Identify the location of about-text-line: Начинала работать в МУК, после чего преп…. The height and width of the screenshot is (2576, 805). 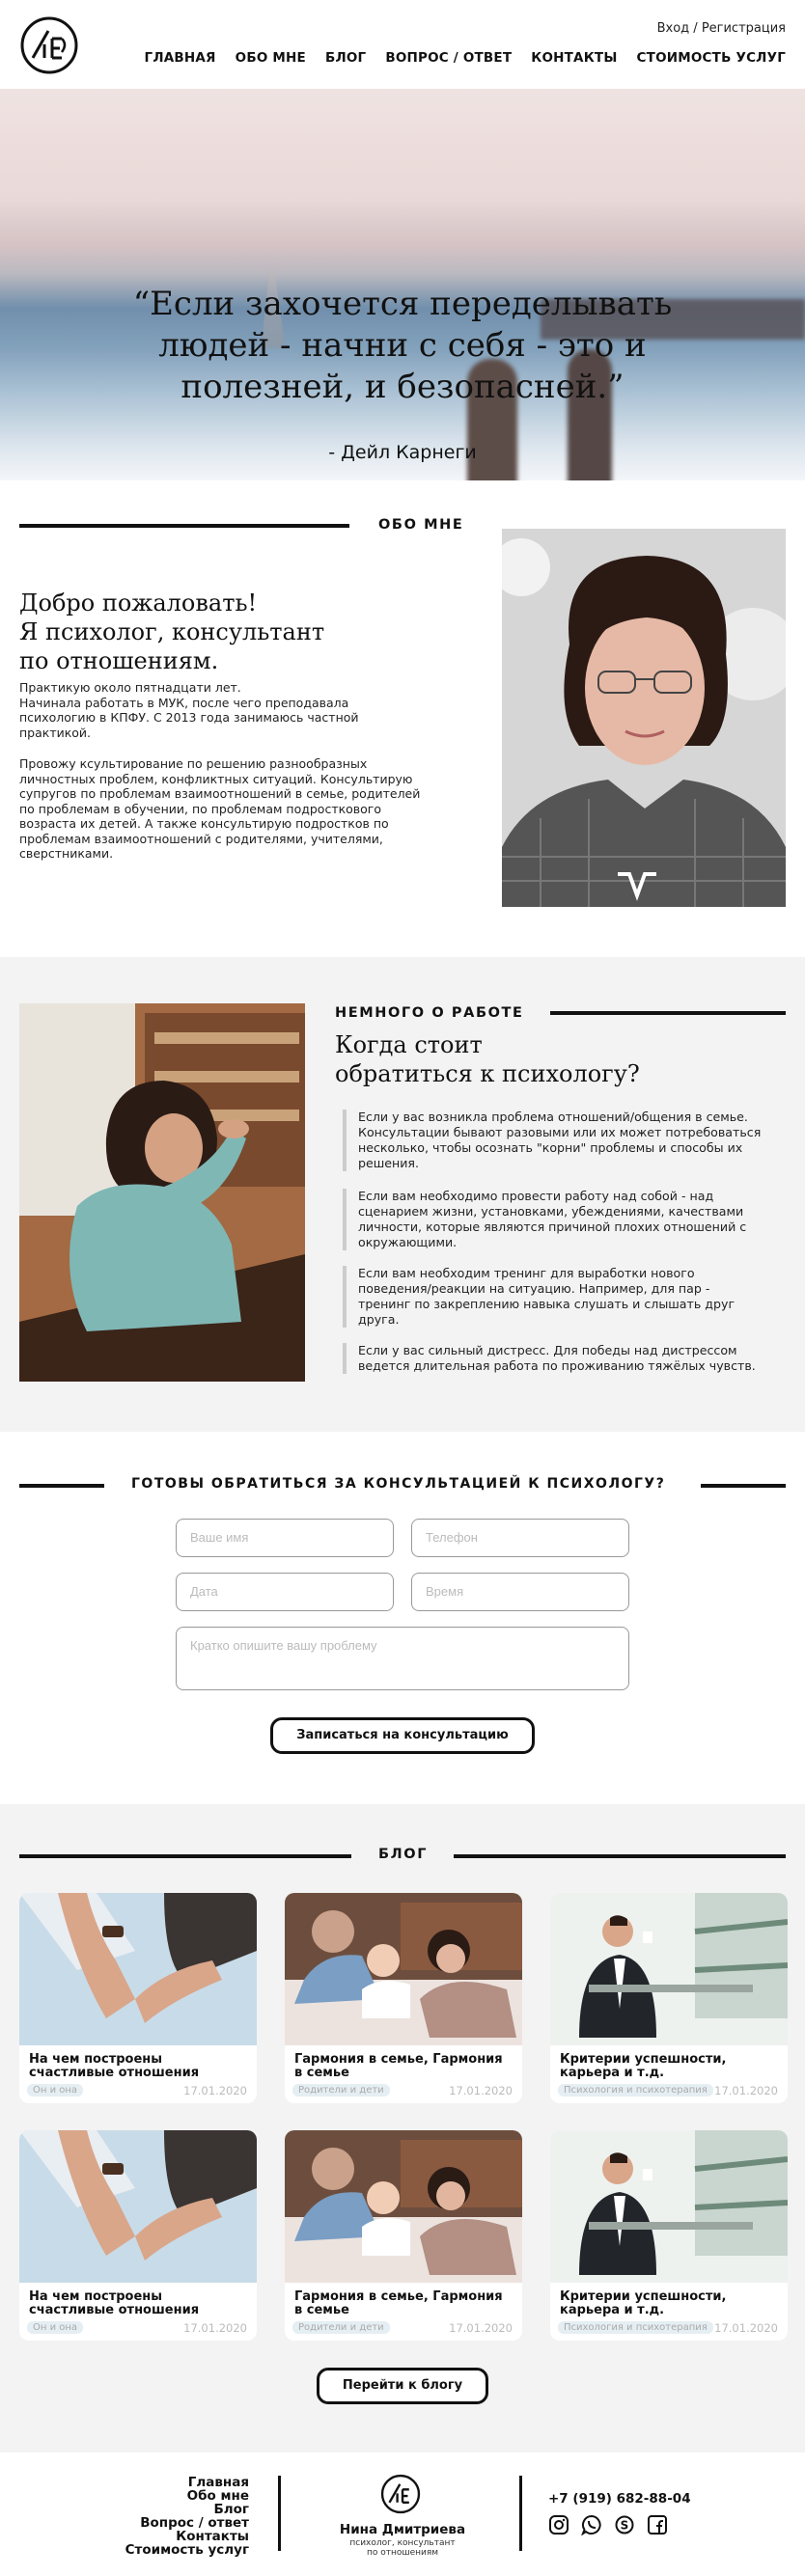
(184, 702).